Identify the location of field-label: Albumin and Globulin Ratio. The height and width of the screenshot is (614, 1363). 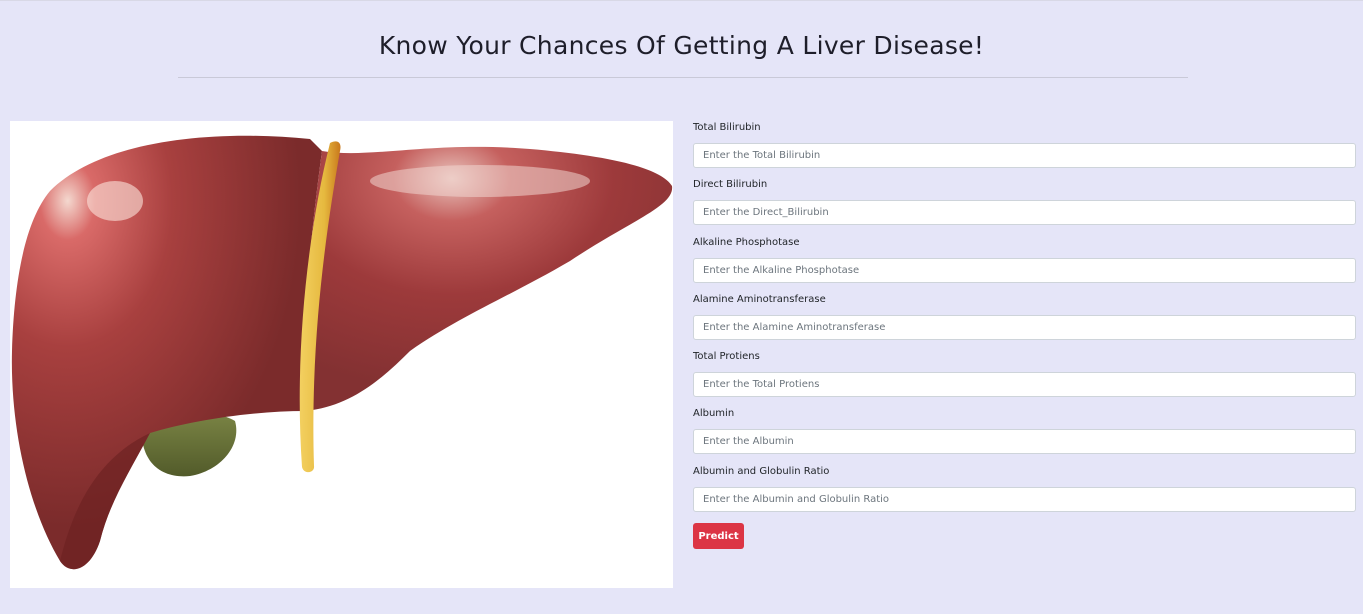
(761, 471).